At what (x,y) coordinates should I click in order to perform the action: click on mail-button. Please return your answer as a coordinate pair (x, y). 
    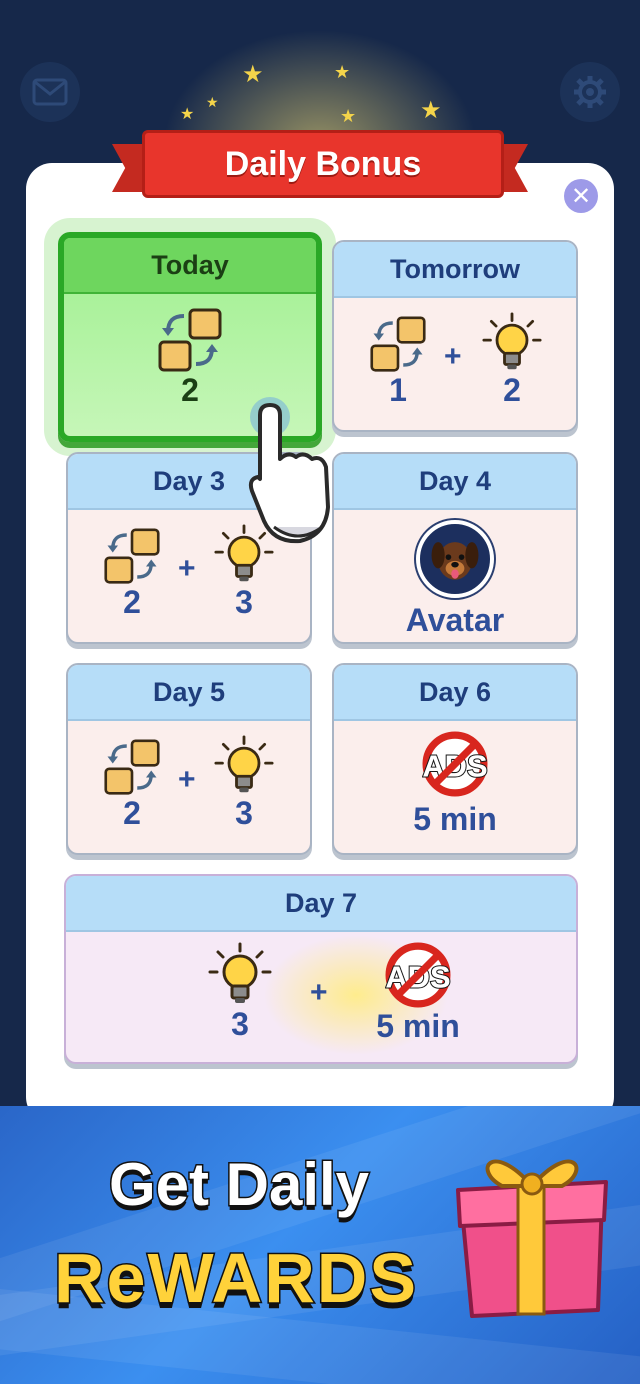
    Looking at the image, I should click on (50, 92).